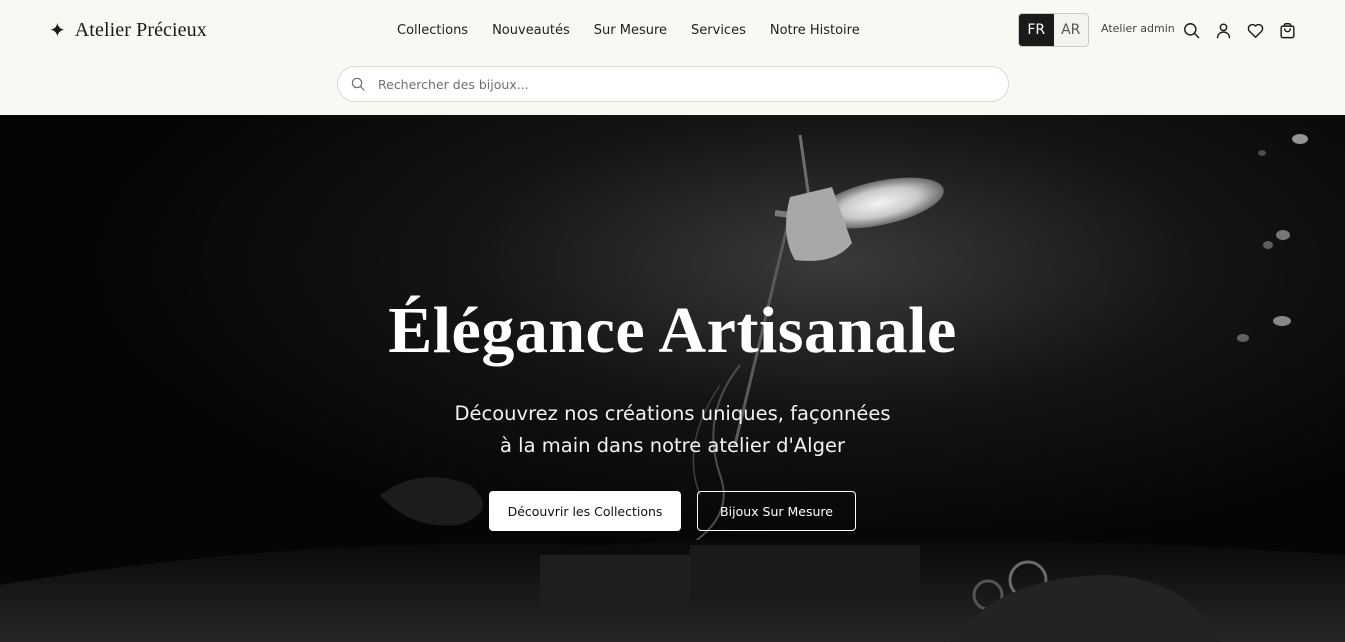  Describe the element at coordinates (432, 30) in the screenshot. I see `nav-item-collections: Collections` at that location.